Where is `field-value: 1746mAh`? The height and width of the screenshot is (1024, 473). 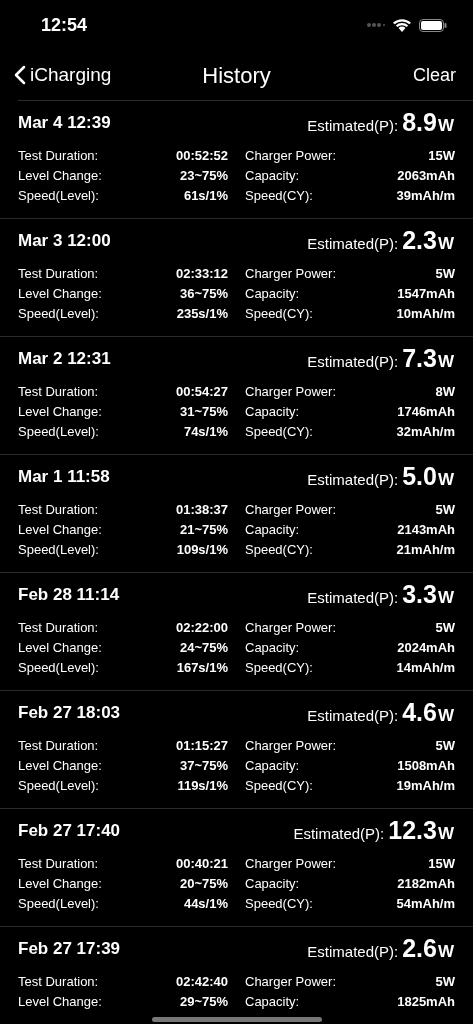 field-value: 1746mAh is located at coordinates (426, 412).